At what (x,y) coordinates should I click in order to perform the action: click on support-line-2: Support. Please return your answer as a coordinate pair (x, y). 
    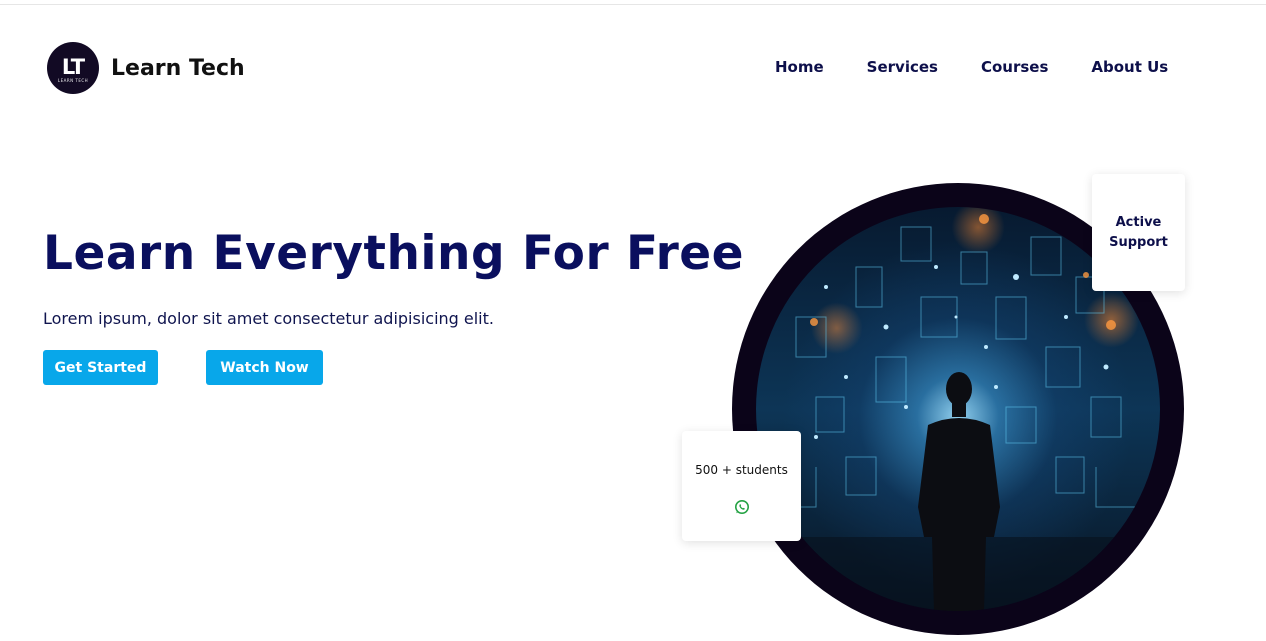
    Looking at the image, I should click on (1138, 242).